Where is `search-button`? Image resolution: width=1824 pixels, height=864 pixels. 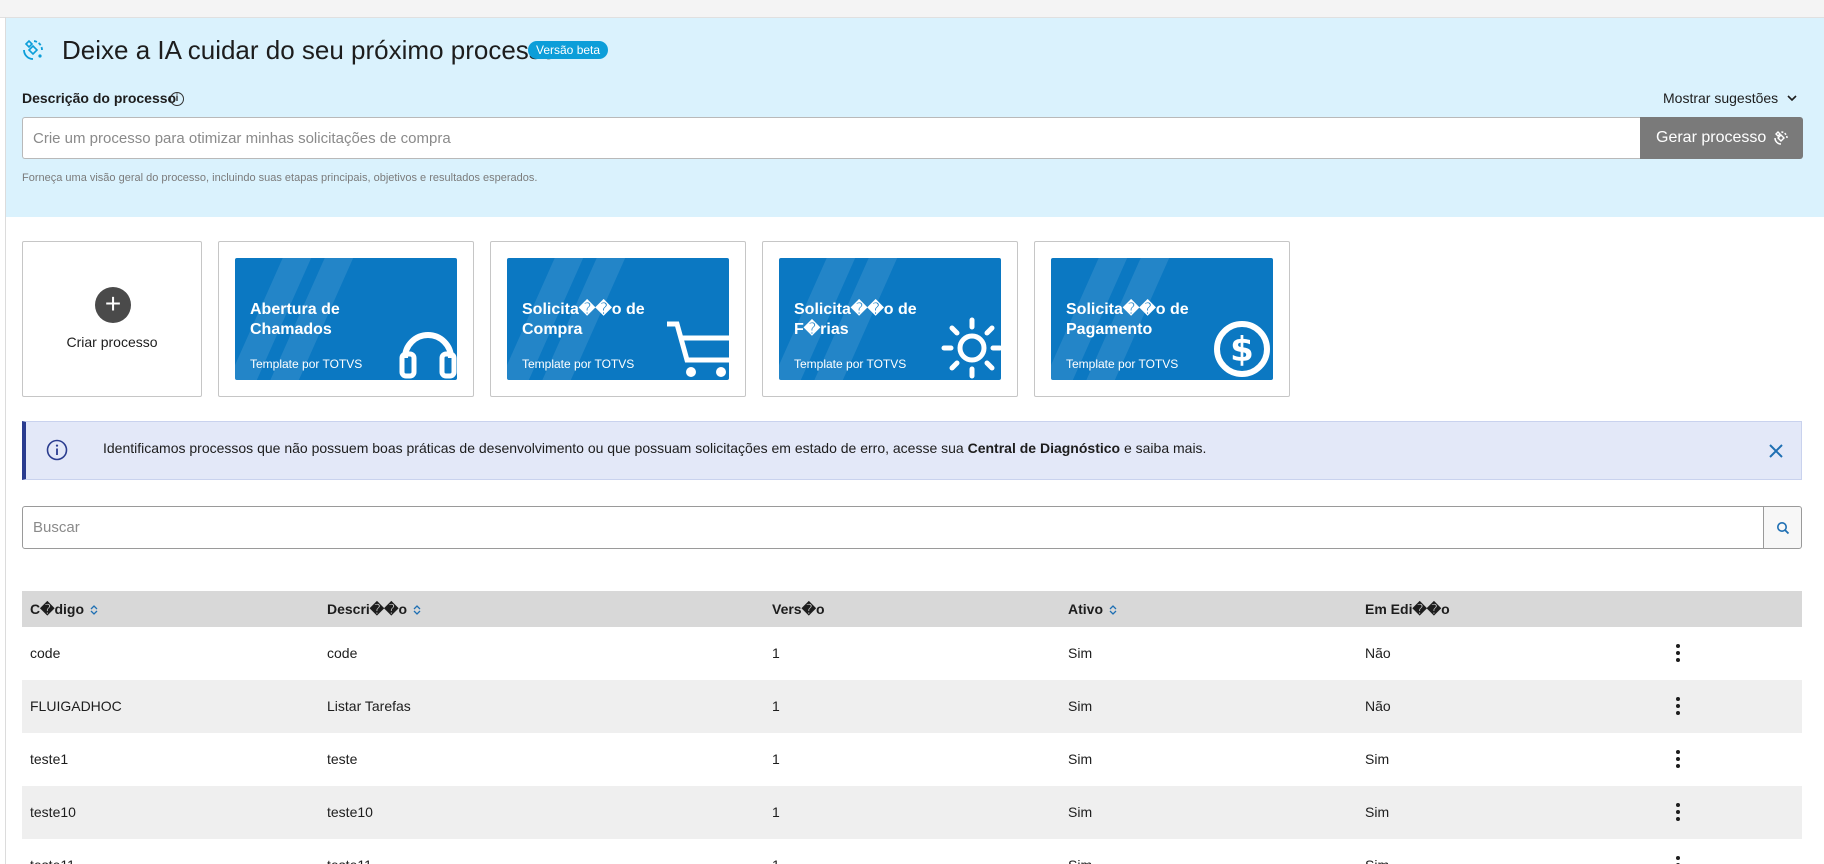
search-button is located at coordinates (1782, 527).